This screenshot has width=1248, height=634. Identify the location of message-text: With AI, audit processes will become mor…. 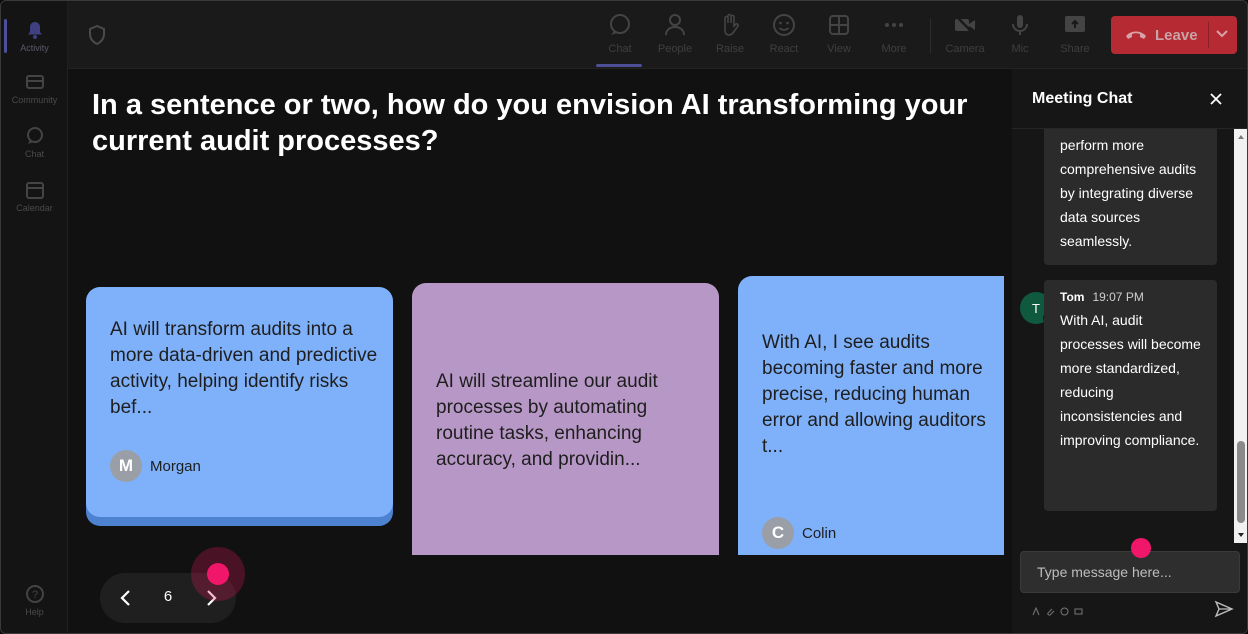
(1130, 380).